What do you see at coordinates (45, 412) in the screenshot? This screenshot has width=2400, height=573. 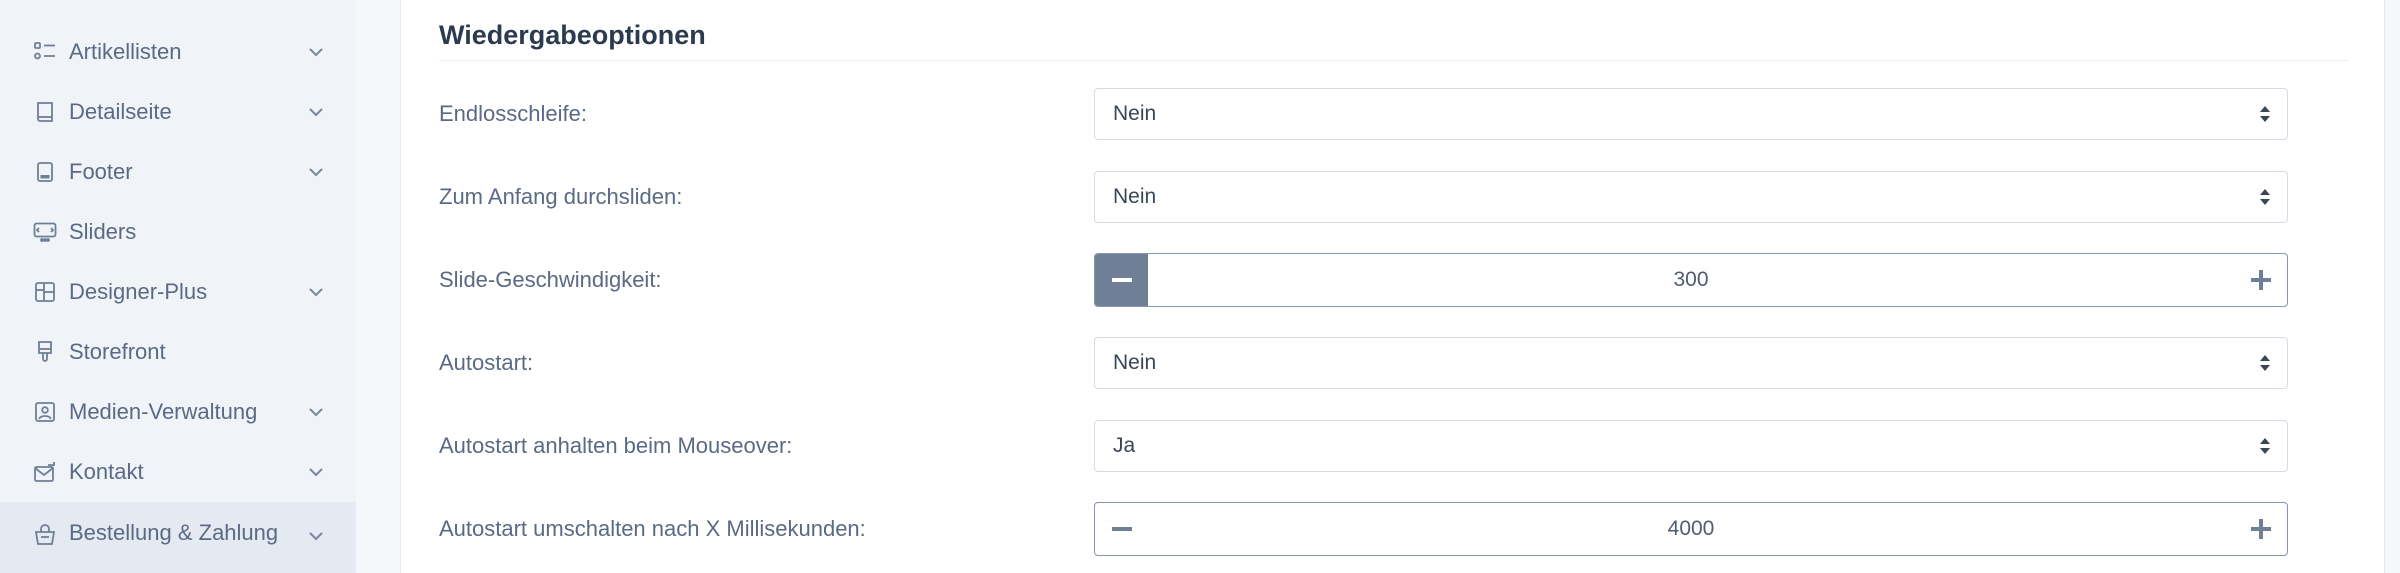 I see `image-icon` at bounding box center [45, 412].